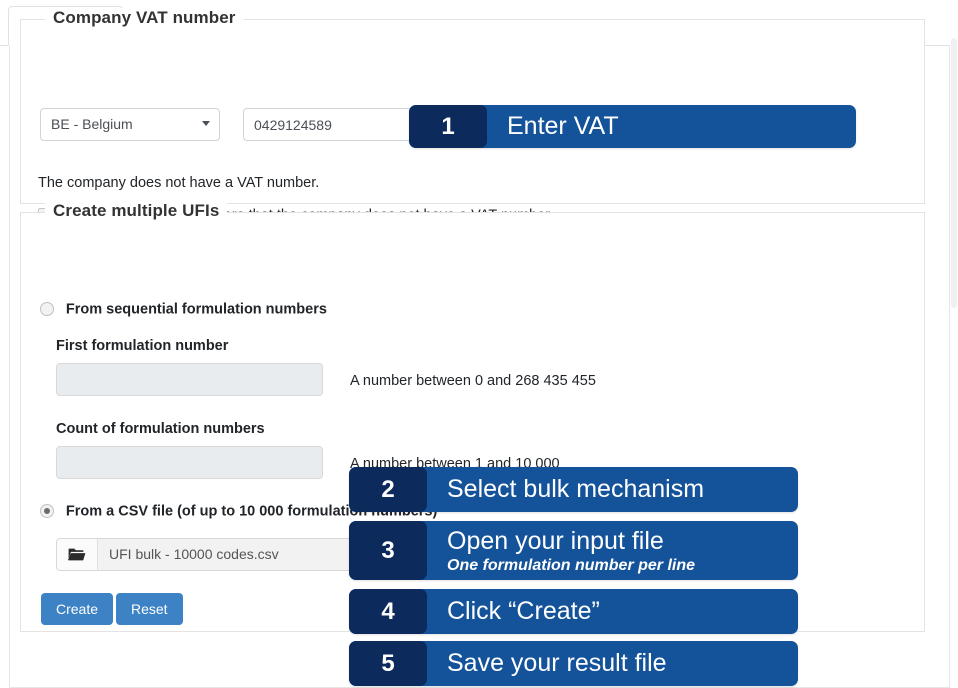  What do you see at coordinates (206, 123) in the screenshot?
I see `chevron-down-icon` at bounding box center [206, 123].